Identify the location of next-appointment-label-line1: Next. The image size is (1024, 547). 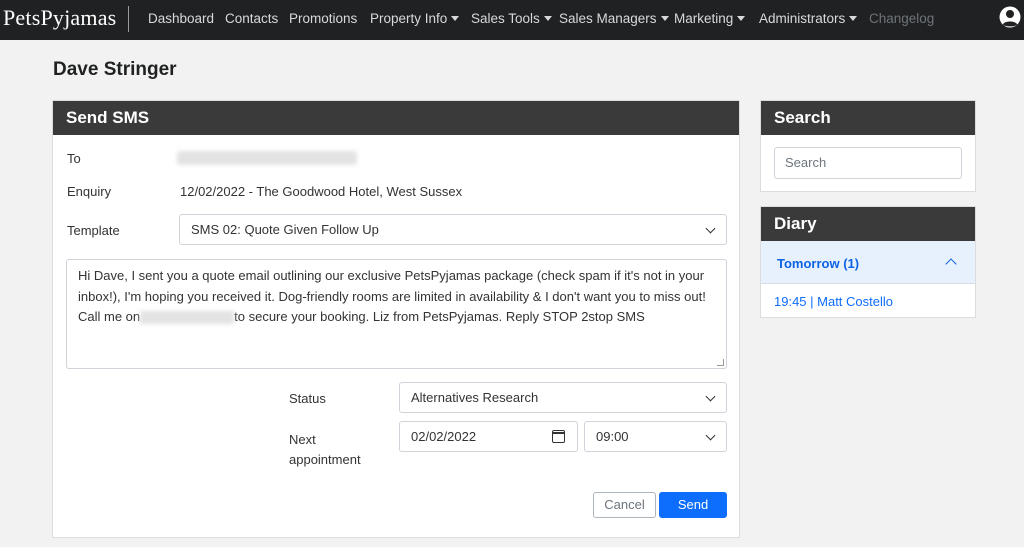
(302, 439).